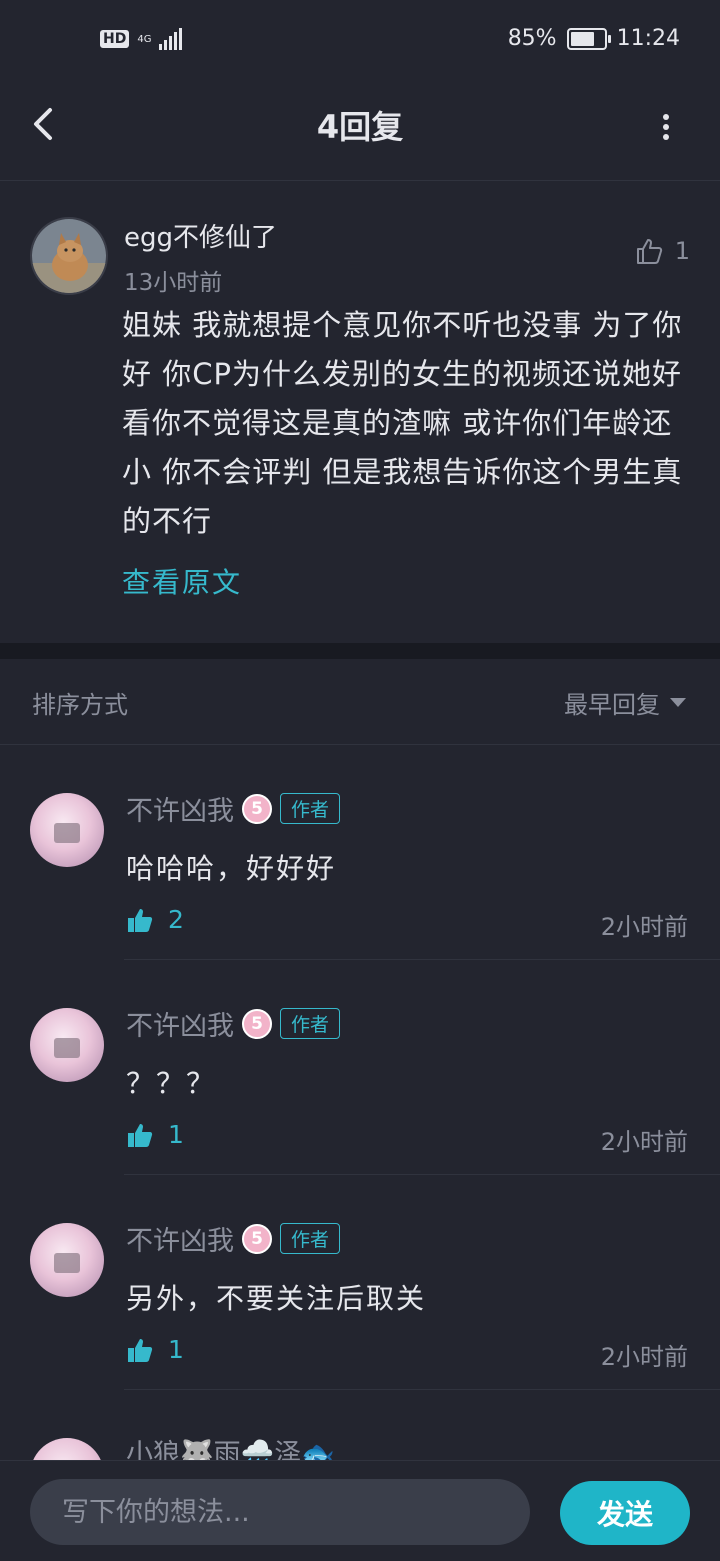 The height and width of the screenshot is (1561, 720). I want to click on sort-bar: 排序方式 最早回复, so click(360, 702).